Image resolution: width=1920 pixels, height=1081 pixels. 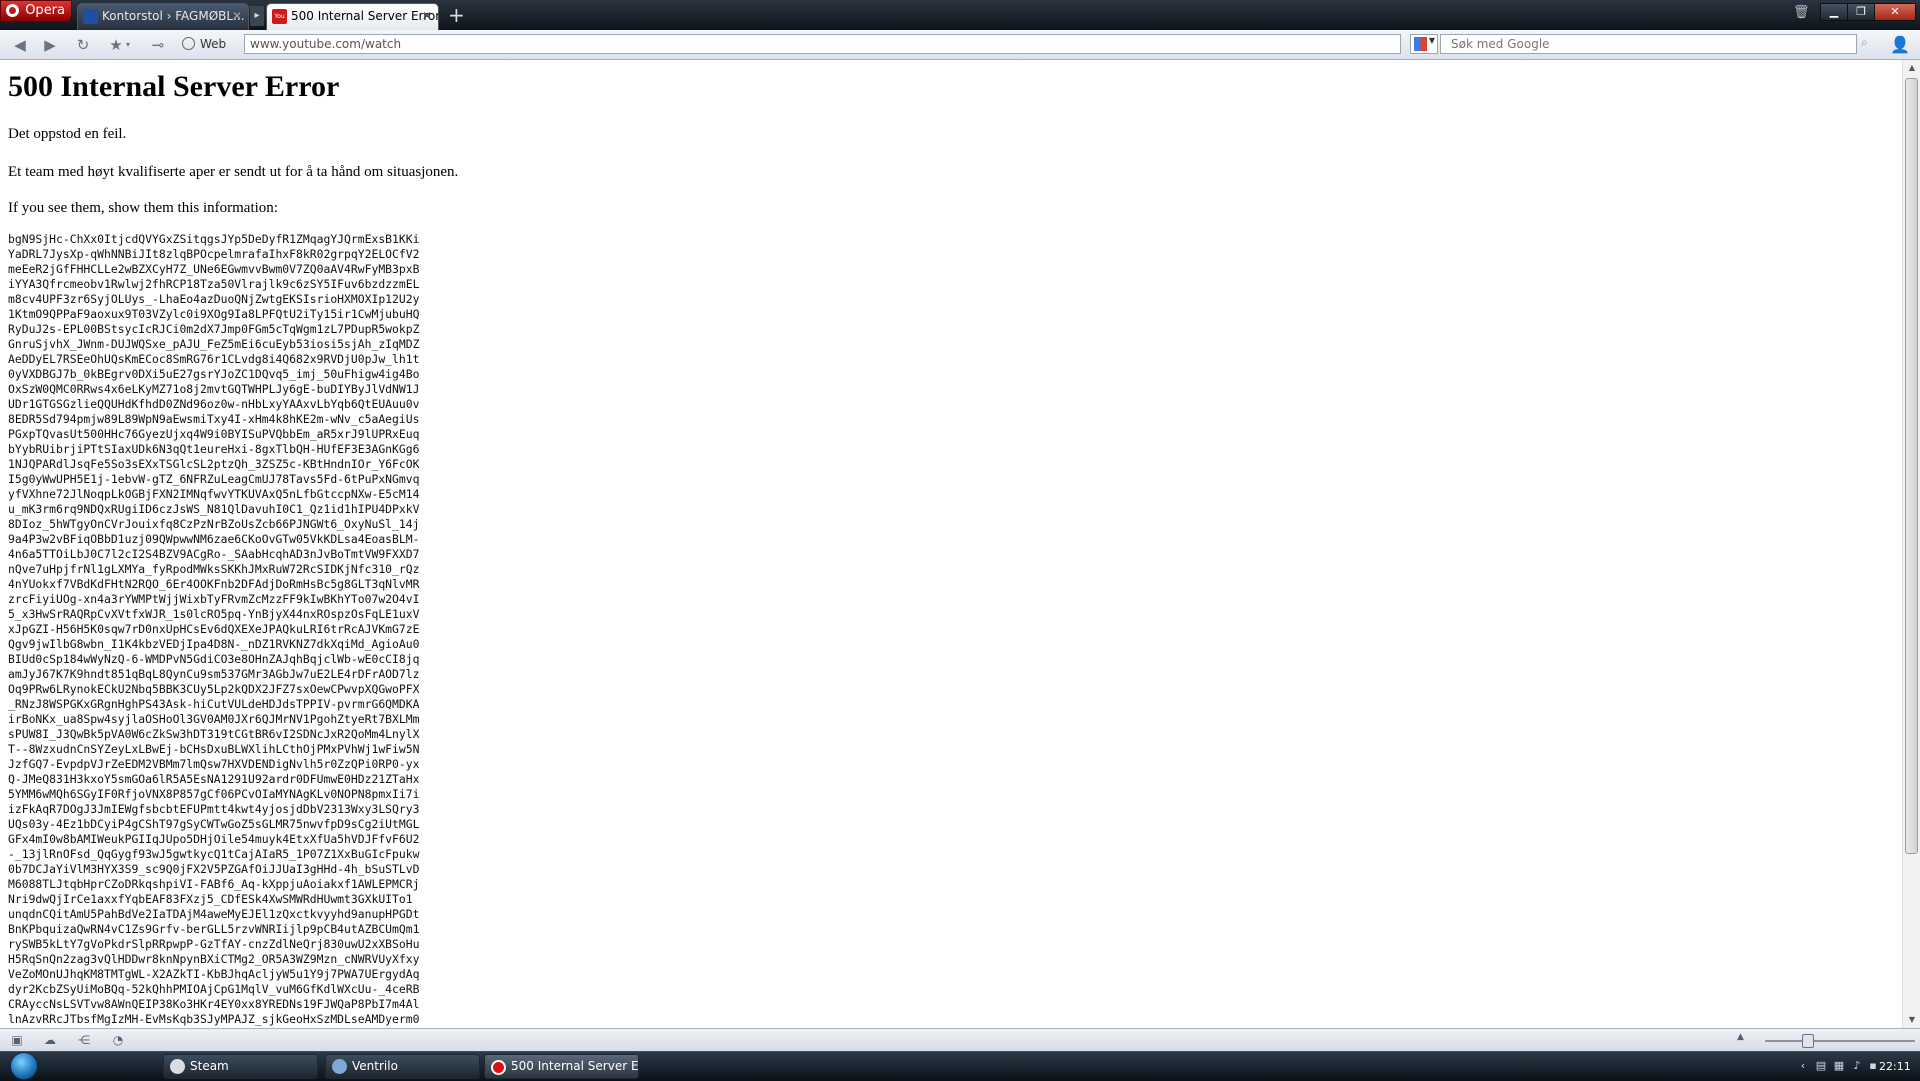 What do you see at coordinates (1420, 44) in the screenshot?
I see `google-icon` at bounding box center [1420, 44].